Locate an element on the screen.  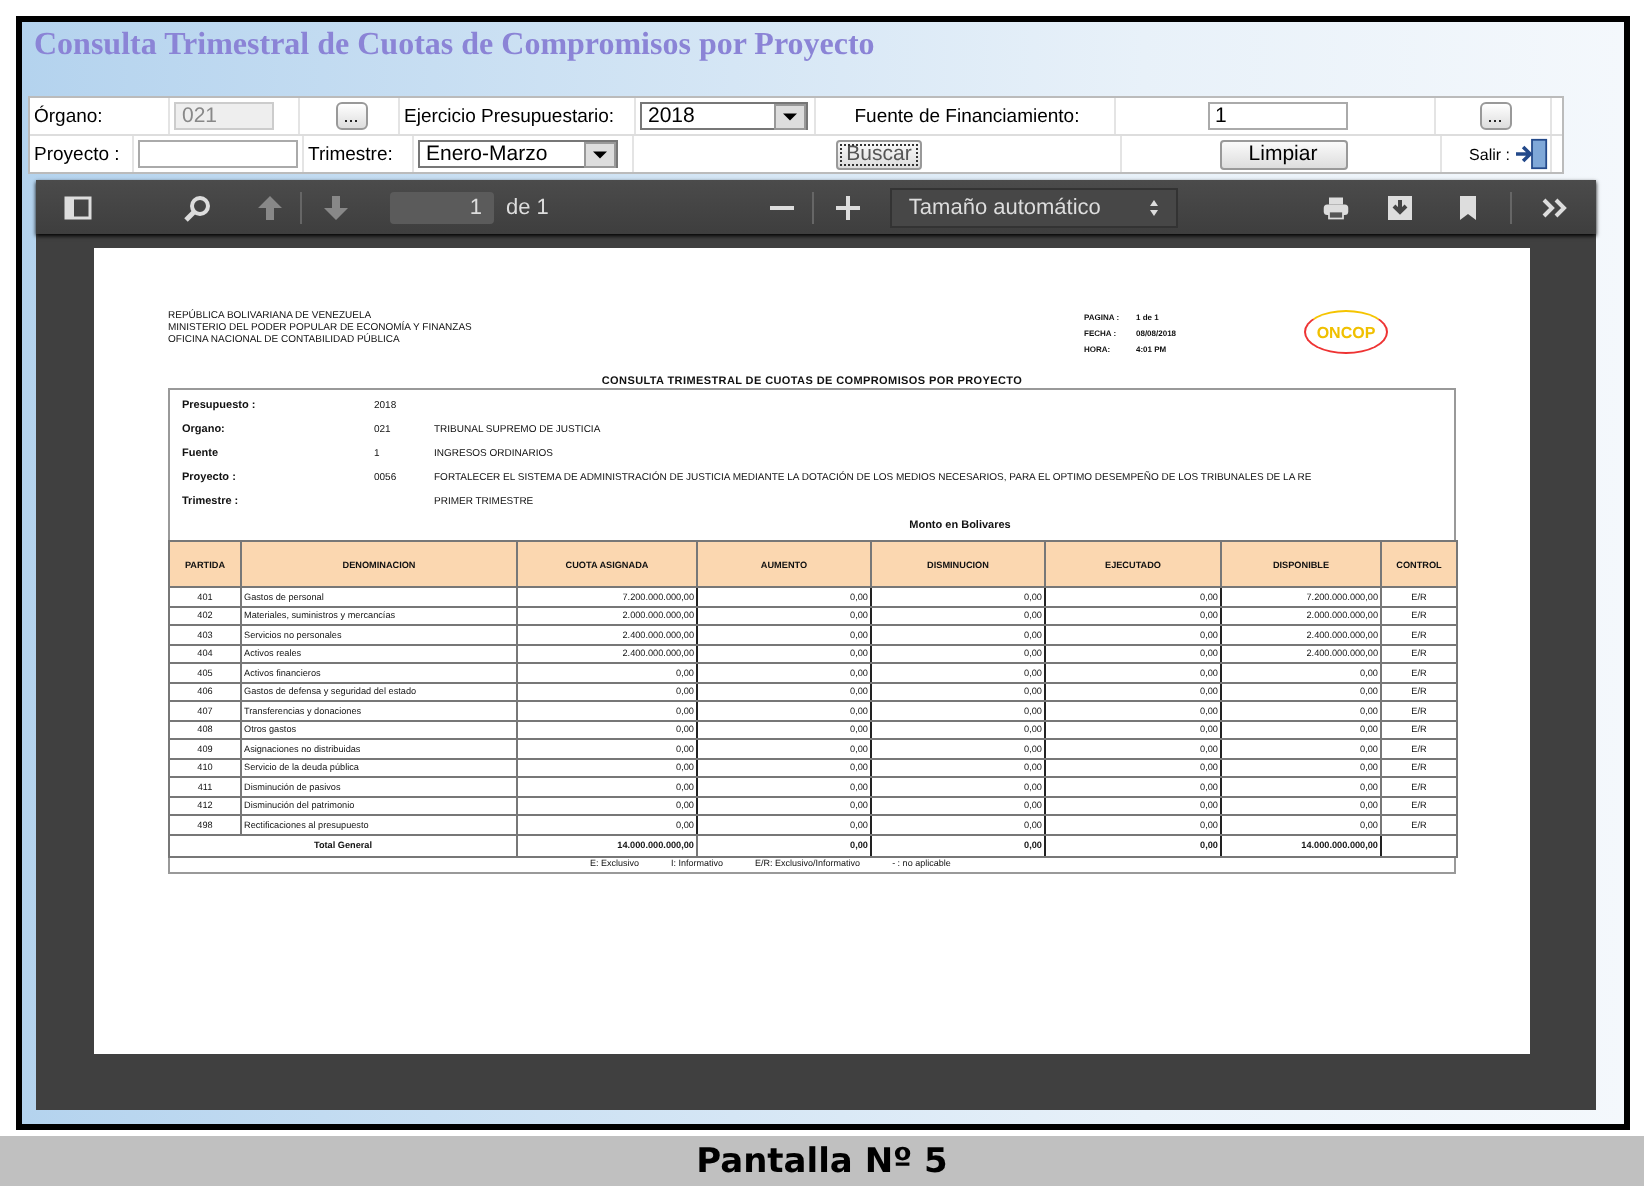
field-label: Ejercicio Presupuestario: is located at coordinates (509, 116).